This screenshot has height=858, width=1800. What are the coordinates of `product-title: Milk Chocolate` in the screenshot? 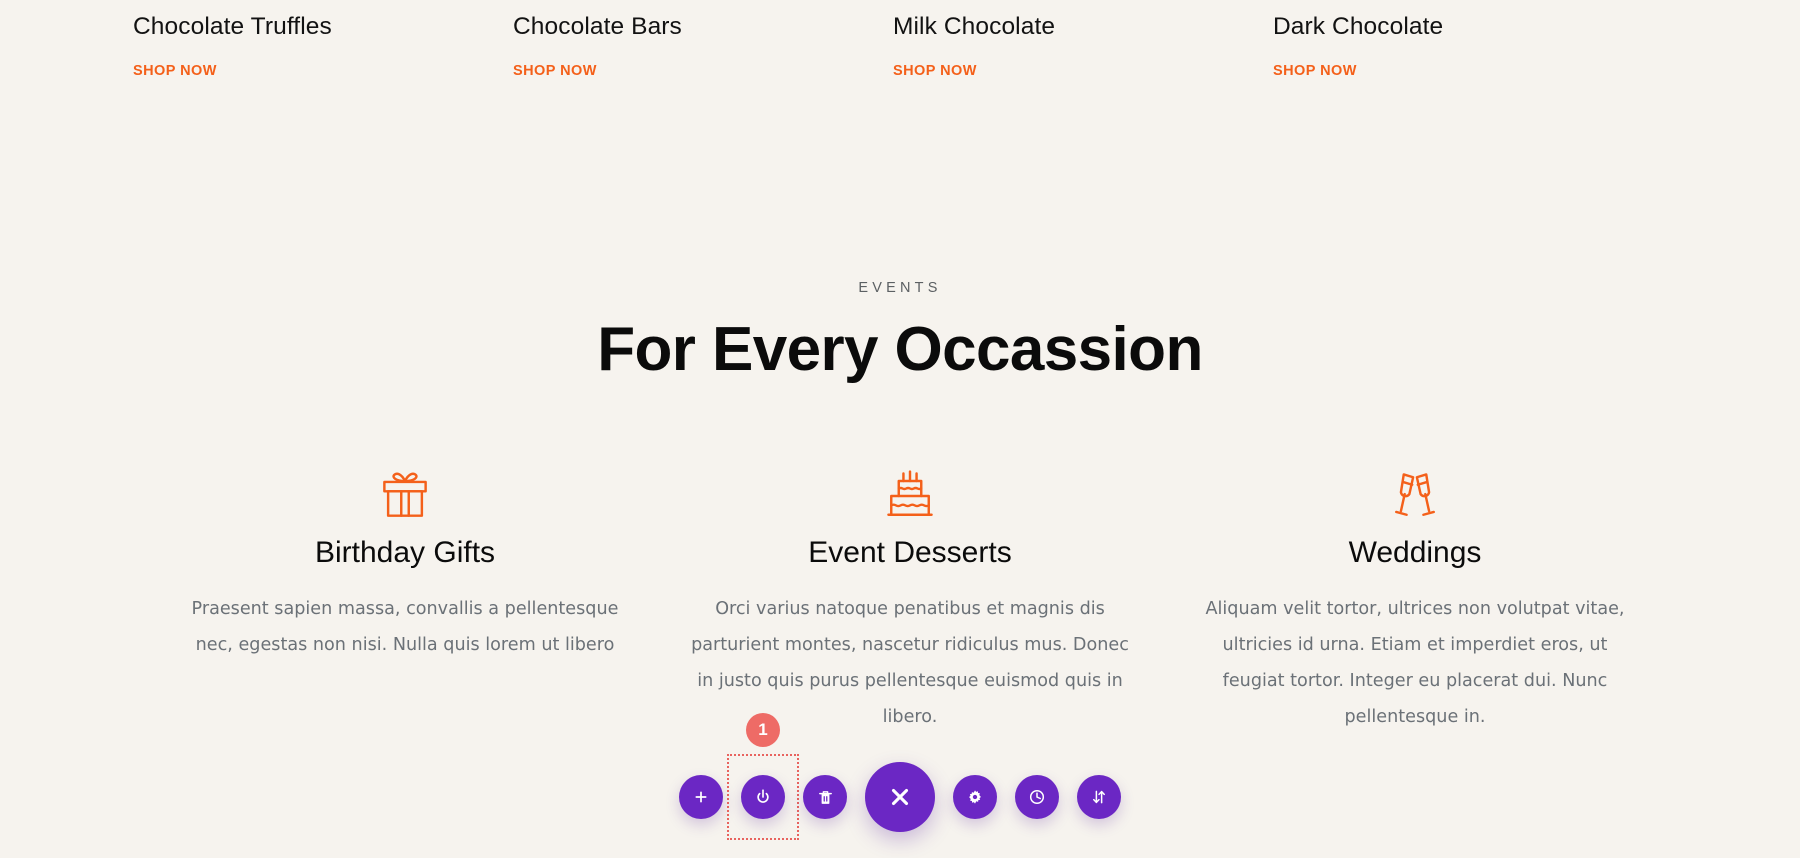 It's located at (974, 26).